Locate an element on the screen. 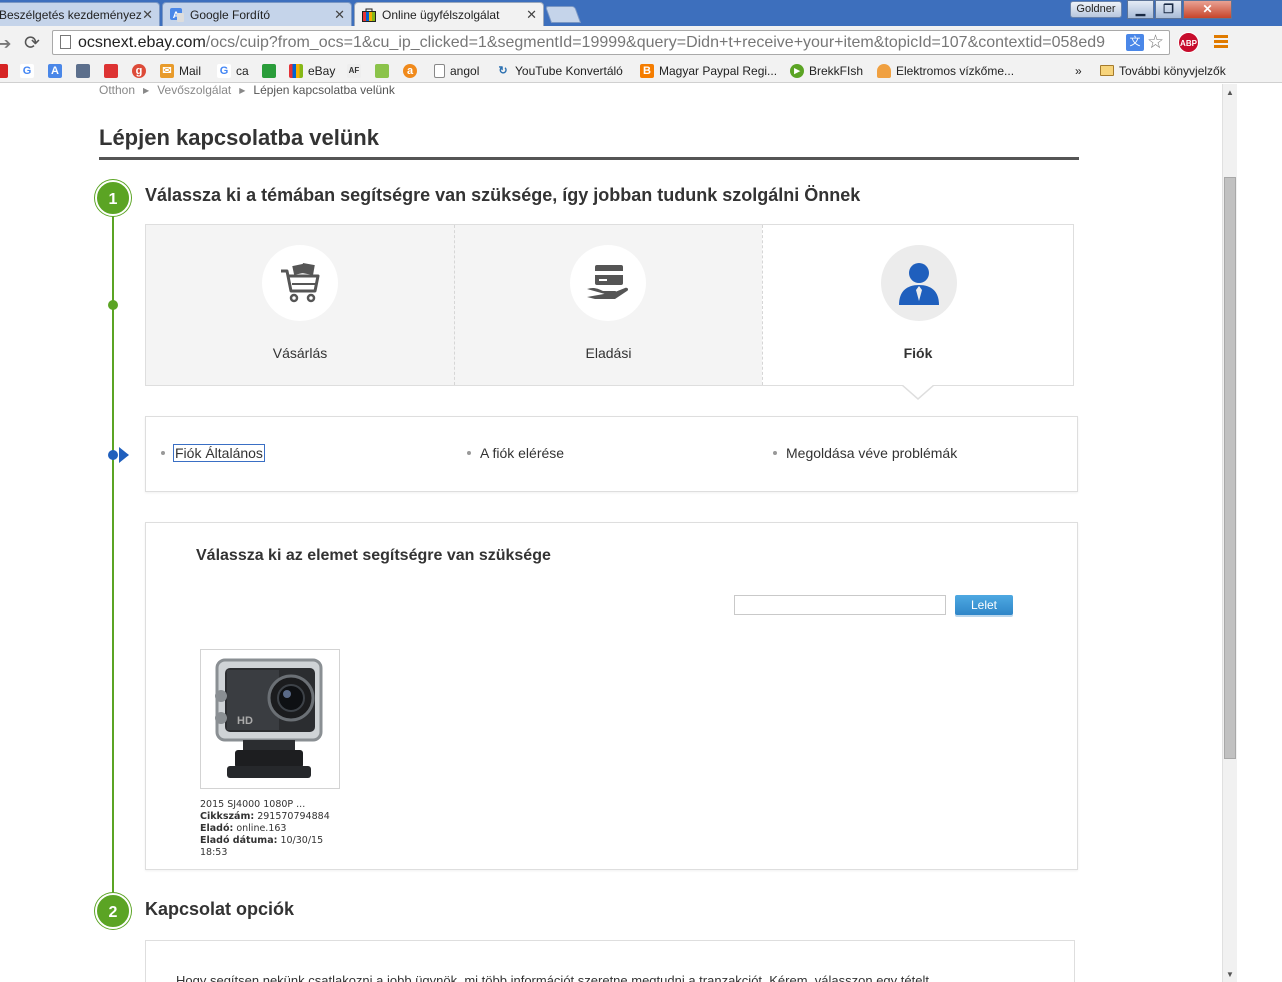 This screenshot has height=982, width=1282. bullet-icon is located at coordinates (775, 453).